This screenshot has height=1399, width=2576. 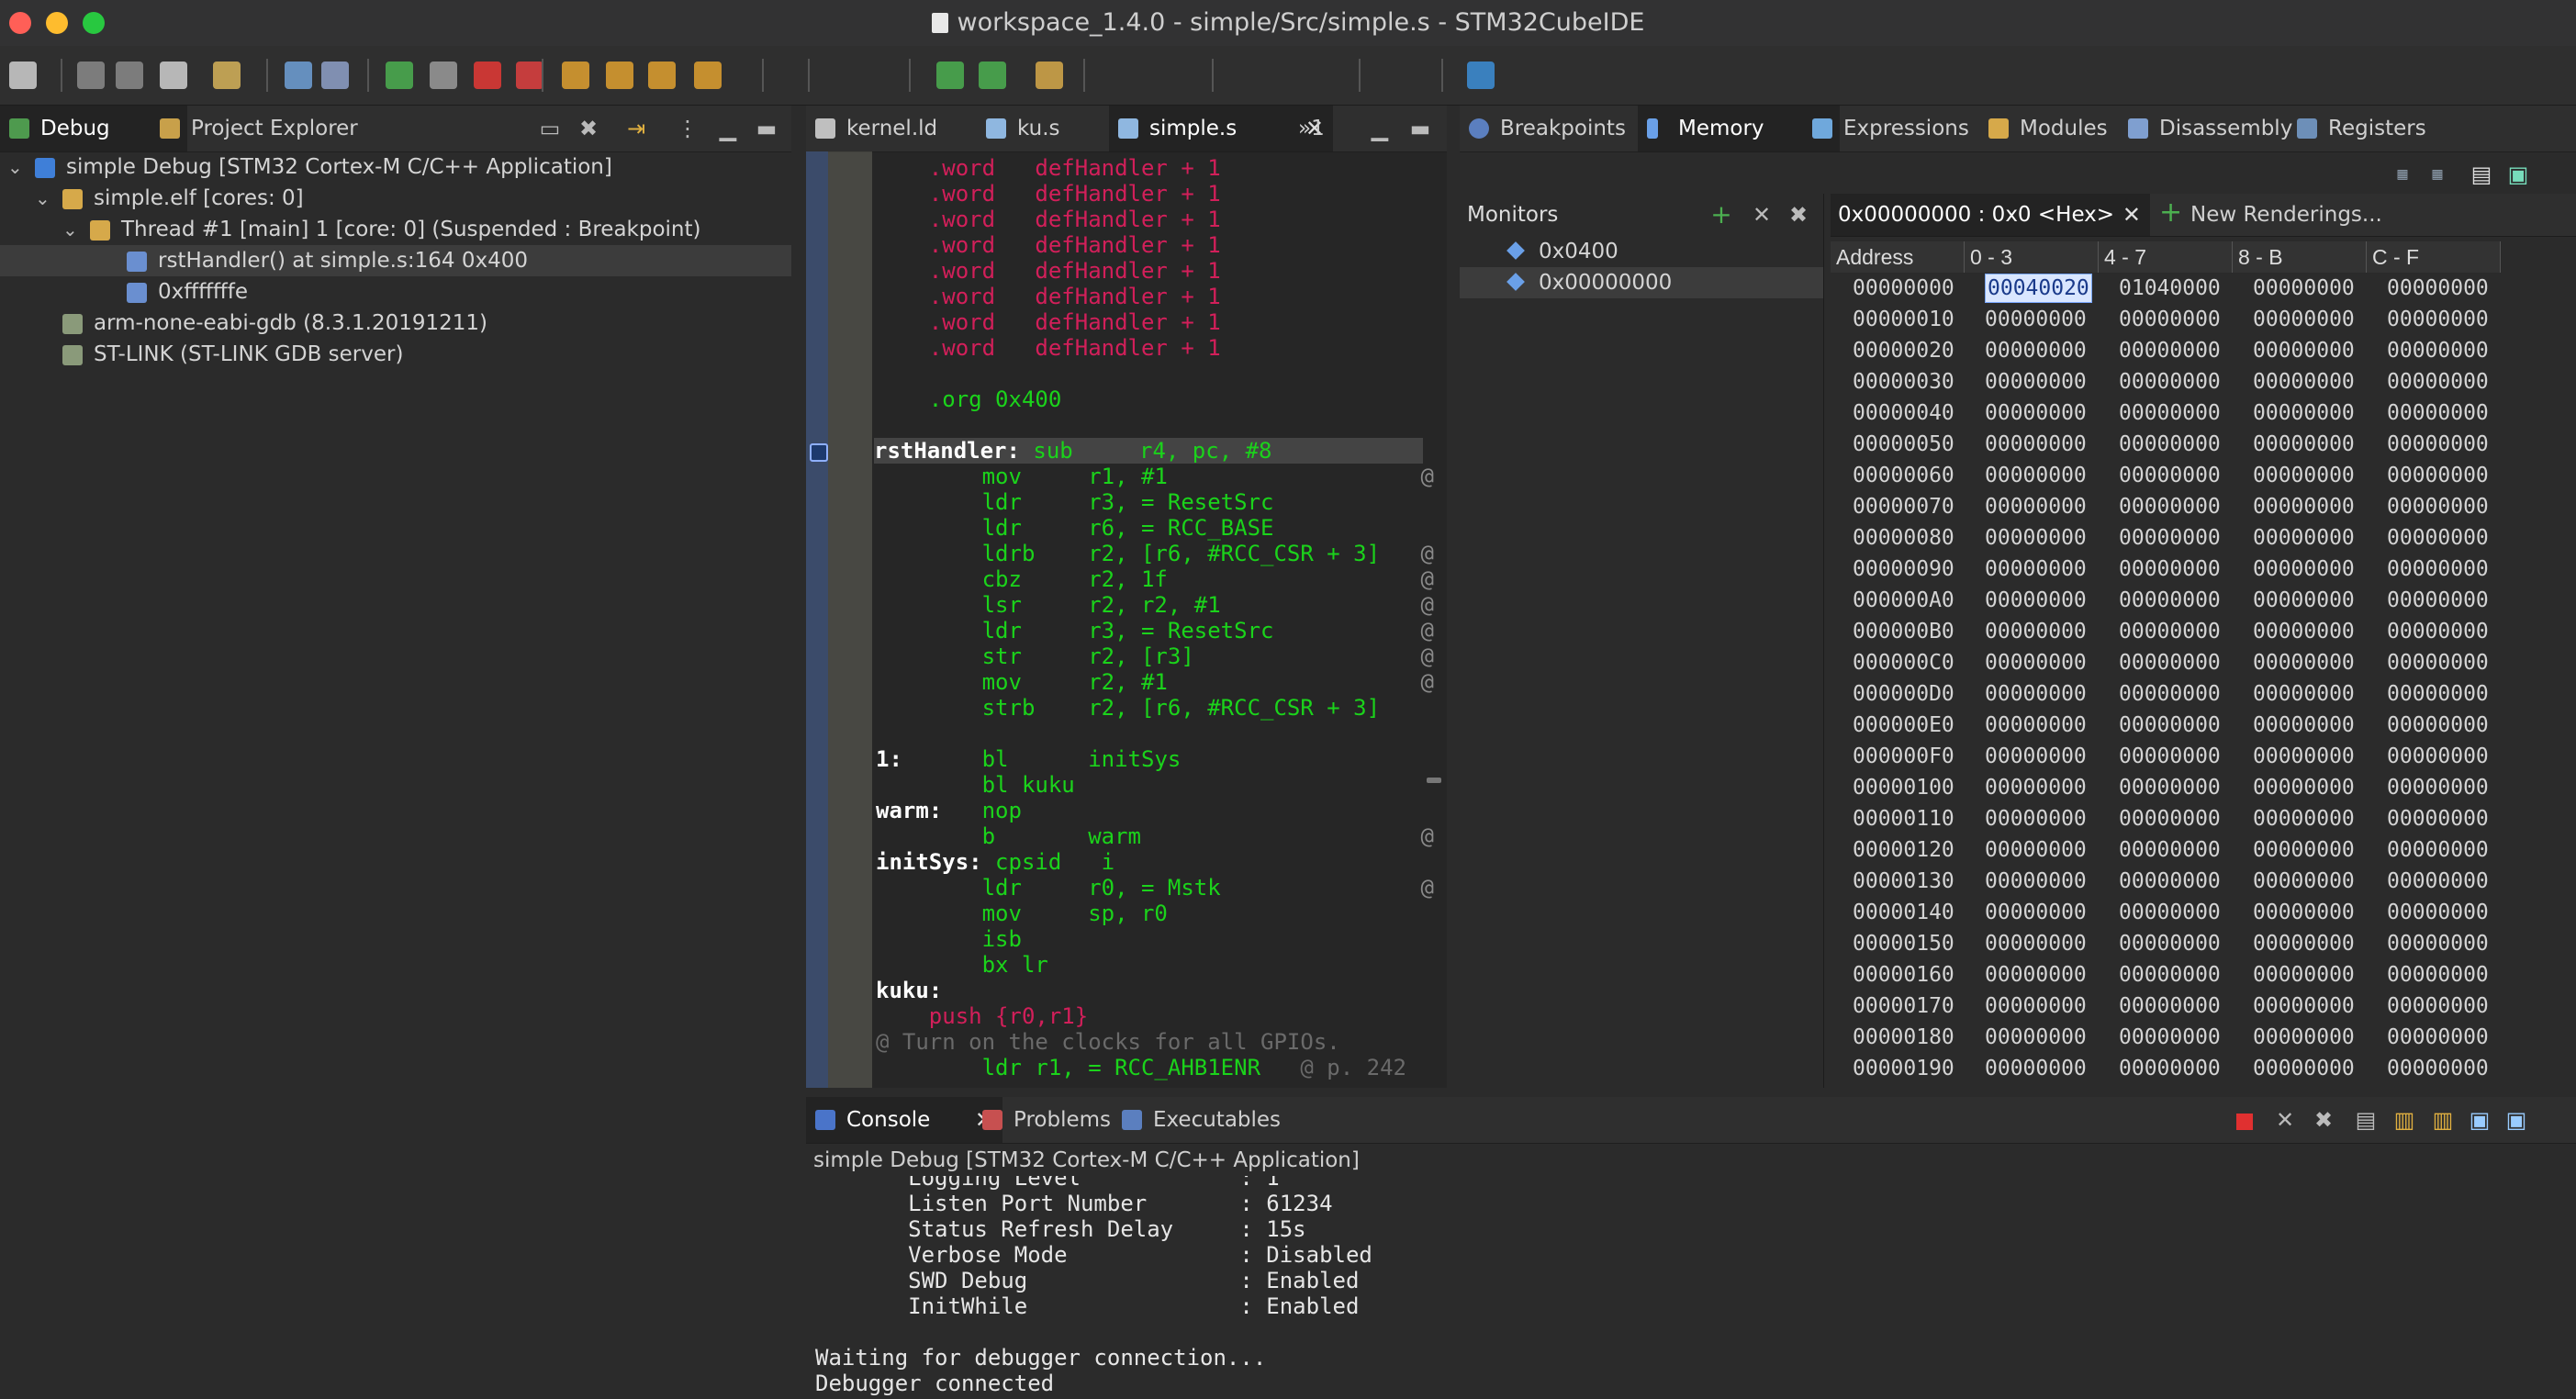 What do you see at coordinates (1141, 1067) in the screenshot?
I see `code-line: ldr r1, = RCC_AHB1ENR @ p. 242` at bounding box center [1141, 1067].